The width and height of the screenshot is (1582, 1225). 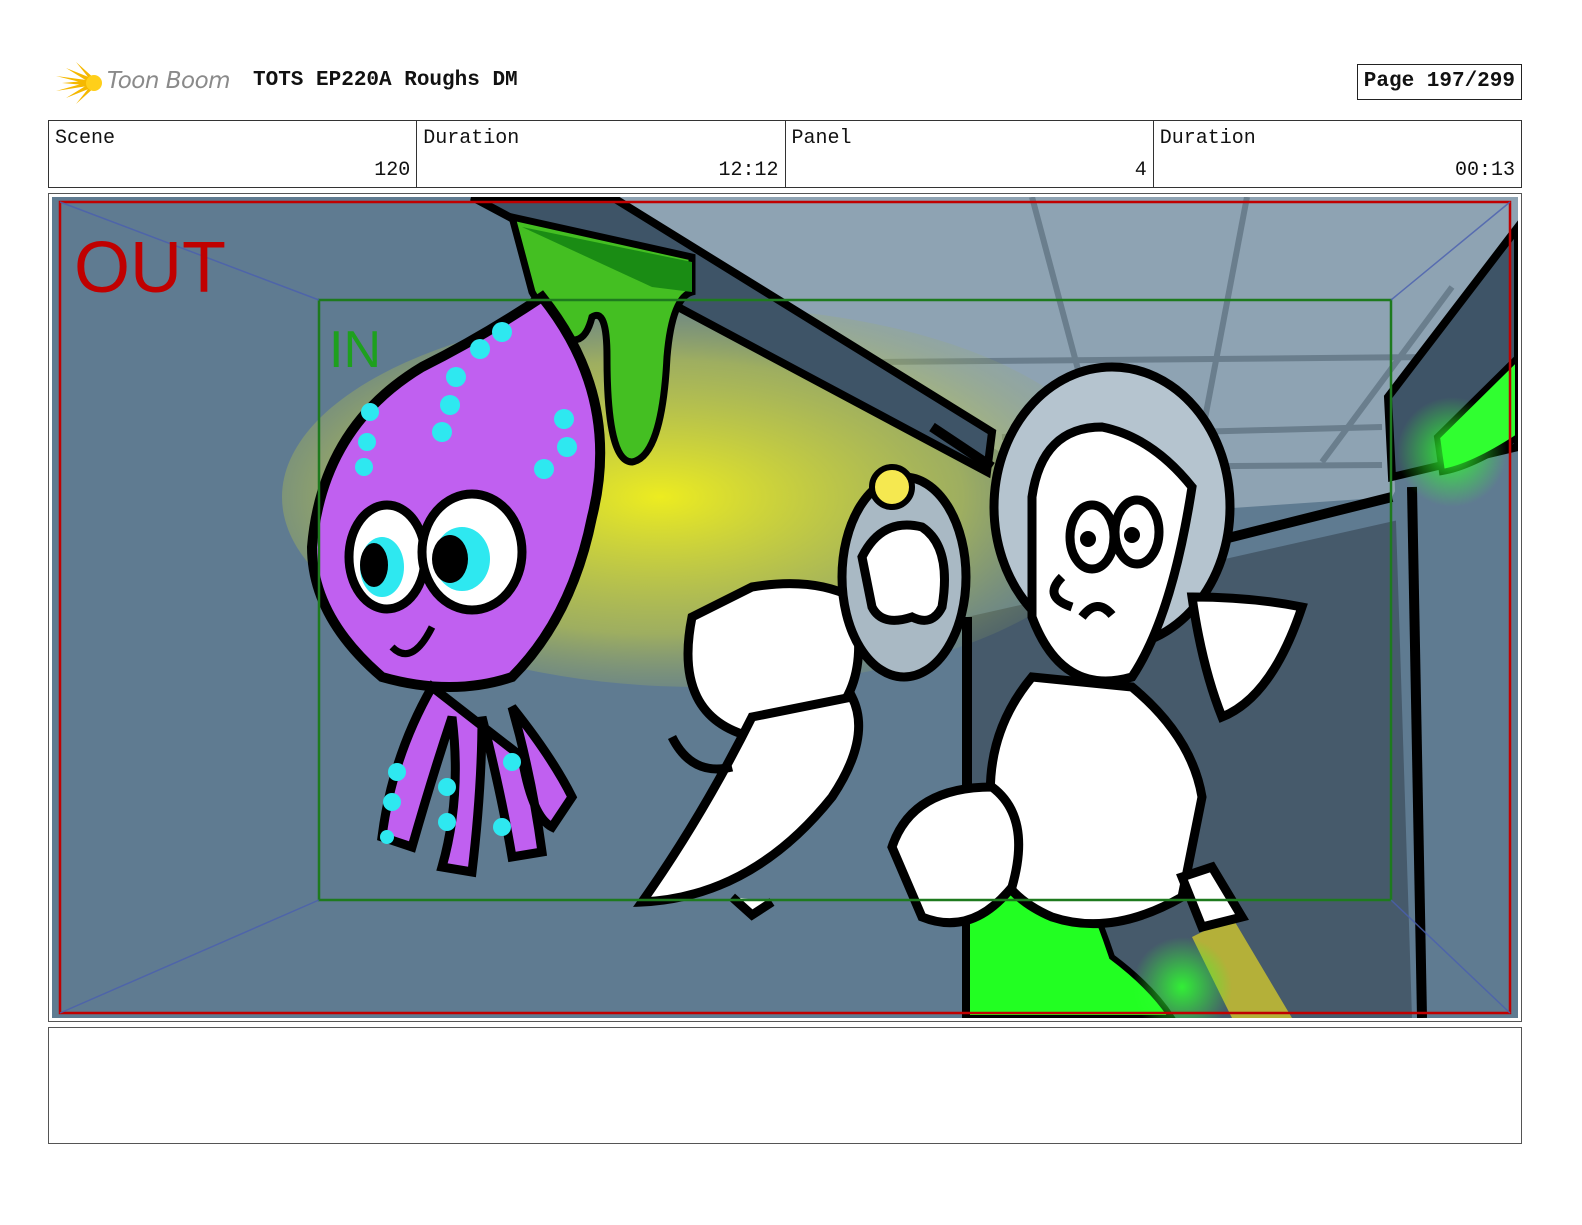 I want to click on scene-duration-label: Duration, so click(x=471, y=138).